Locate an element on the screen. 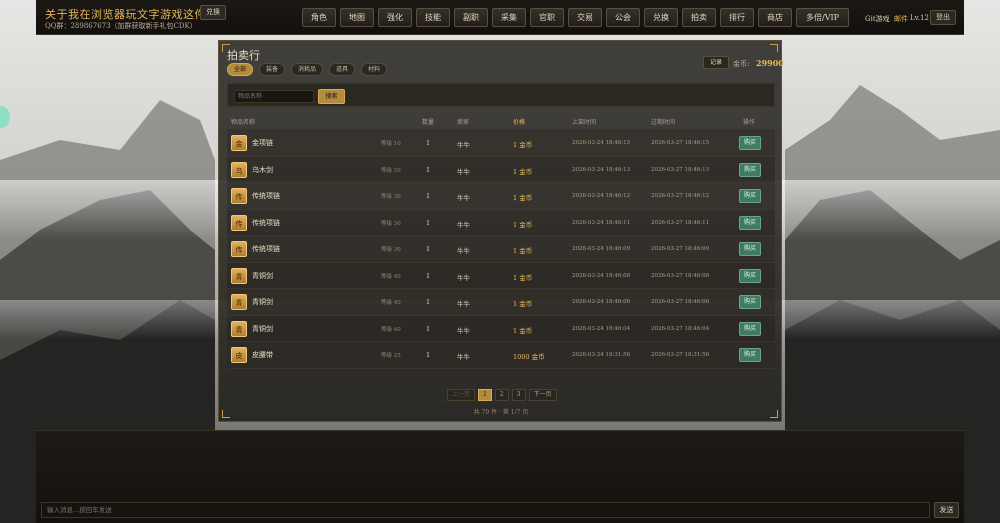 The height and width of the screenshot is (523, 1000). item-listed-time: 2026-03-24 18:46:08 is located at coordinates (601, 275).